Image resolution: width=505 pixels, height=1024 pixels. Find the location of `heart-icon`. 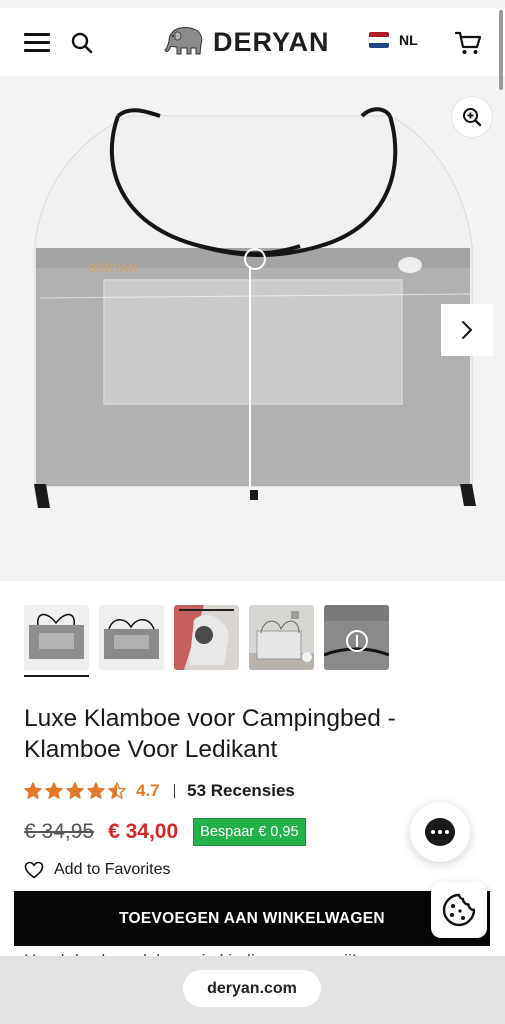

heart-icon is located at coordinates (34, 870).